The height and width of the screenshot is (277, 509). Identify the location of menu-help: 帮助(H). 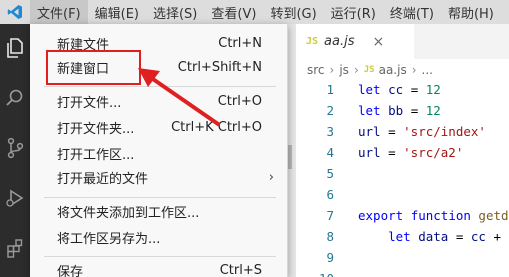
(471, 12).